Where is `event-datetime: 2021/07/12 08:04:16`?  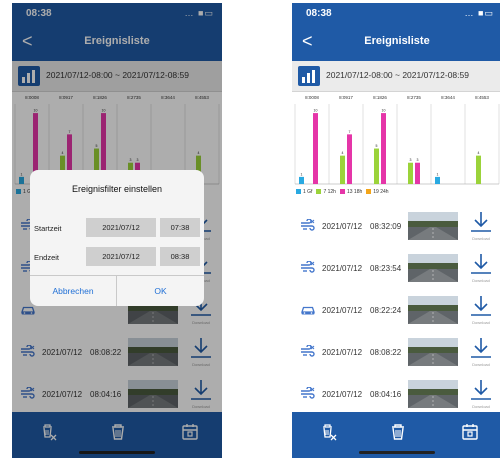 event-datetime: 2021/07/12 08:04:16 is located at coordinates (361, 394).